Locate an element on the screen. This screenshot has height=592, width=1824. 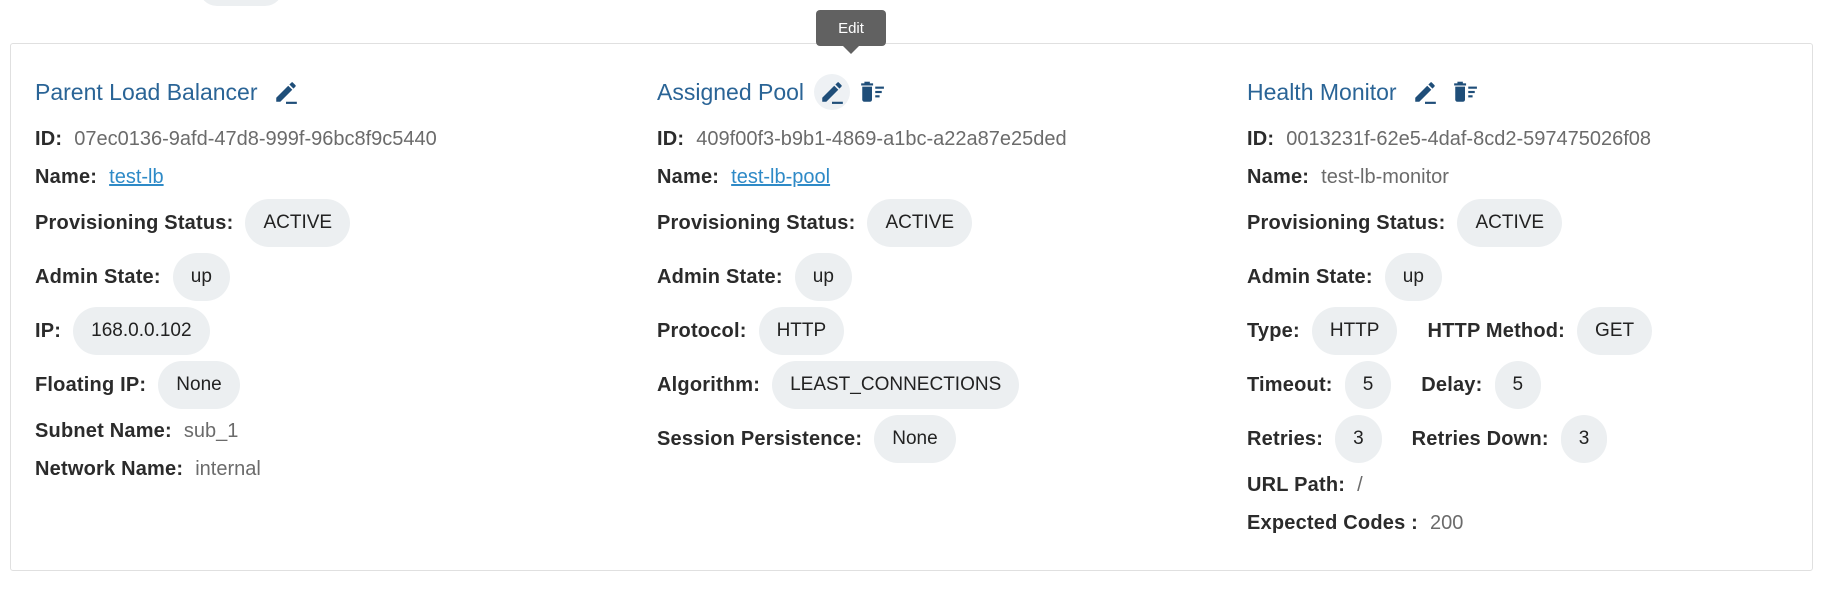
pool-name-link: test-lb-pool is located at coordinates (780, 177).